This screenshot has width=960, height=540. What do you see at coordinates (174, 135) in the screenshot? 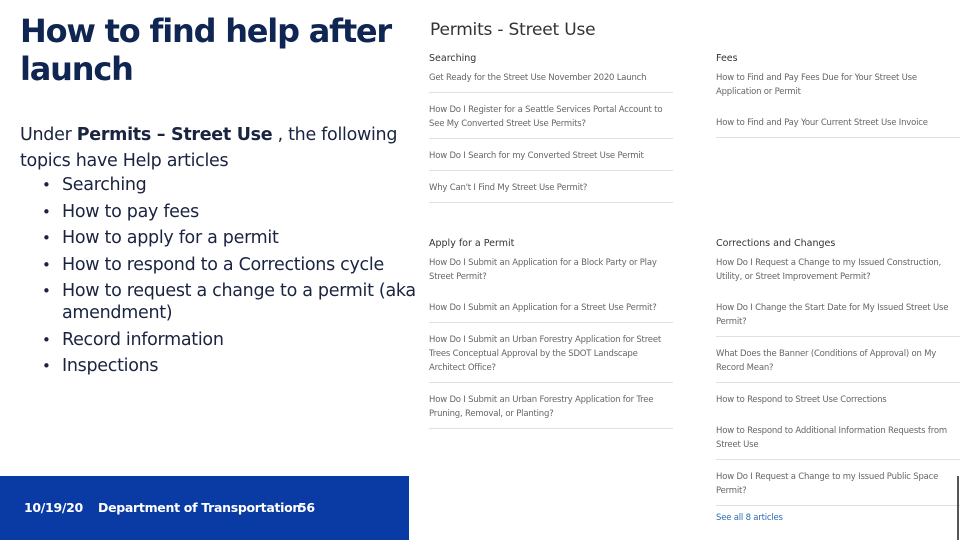
I see `intro-bold-section: Permits – Street Use` at bounding box center [174, 135].